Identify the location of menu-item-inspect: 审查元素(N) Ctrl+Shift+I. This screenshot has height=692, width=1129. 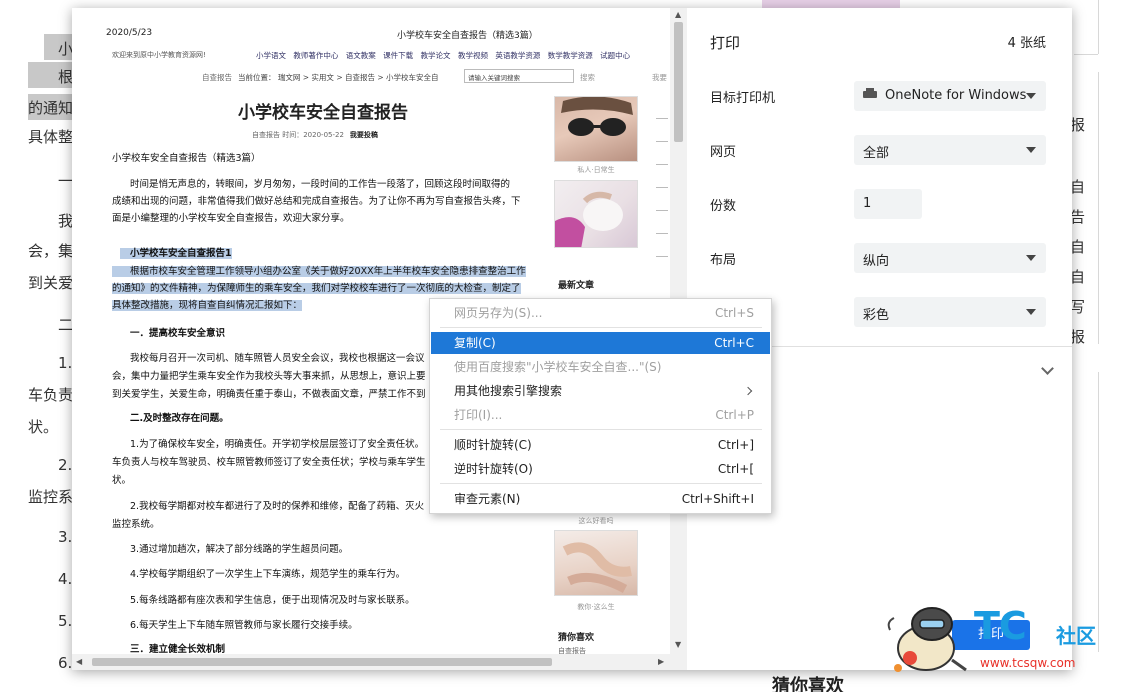
(600, 499).